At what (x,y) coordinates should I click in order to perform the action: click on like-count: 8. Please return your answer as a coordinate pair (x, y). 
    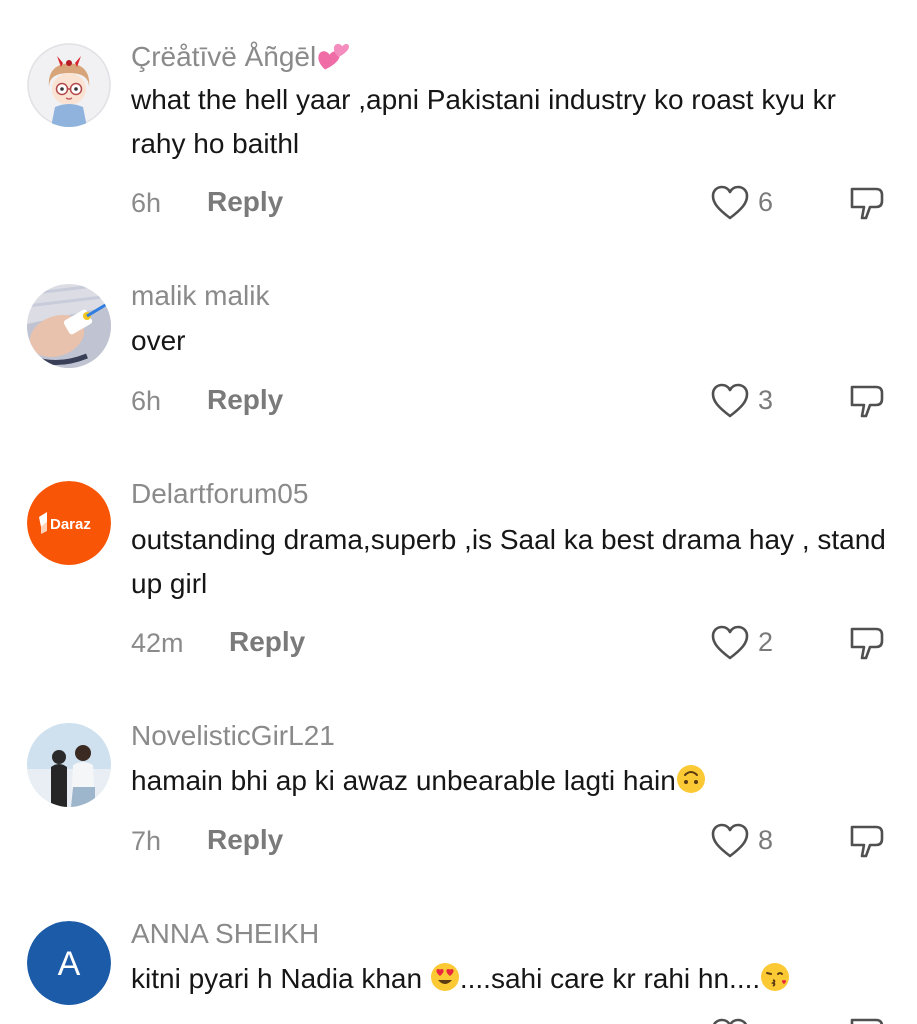
    Looking at the image, I should click on (766, 840).